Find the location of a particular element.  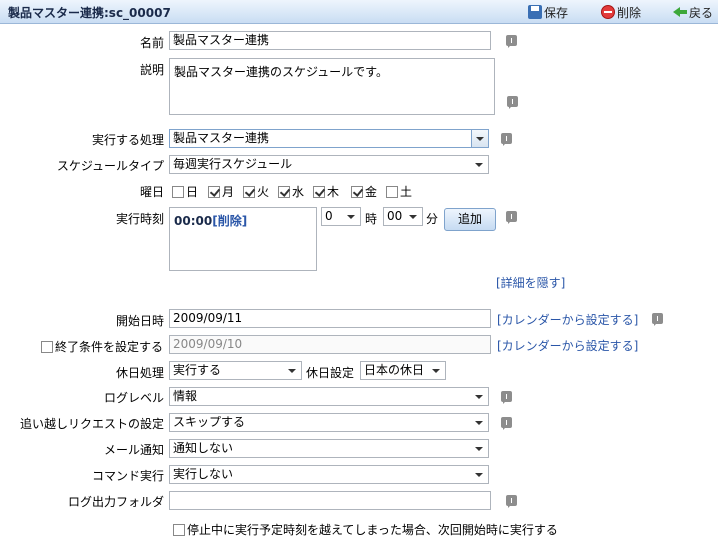

weekday-sunday: 日 is located at coordinates (185, 191).